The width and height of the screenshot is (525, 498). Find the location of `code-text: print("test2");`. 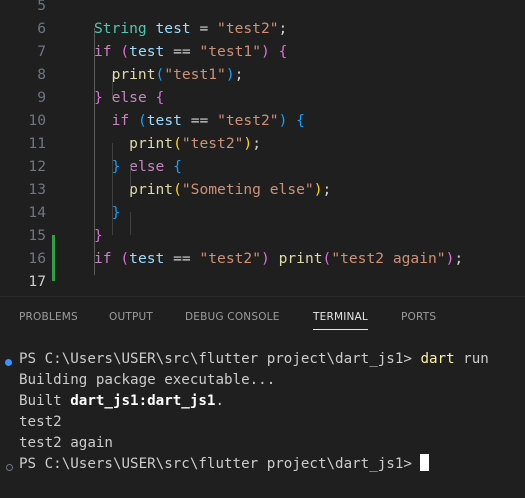

code-text: print("test2"); is located at coordinates (177, 143).